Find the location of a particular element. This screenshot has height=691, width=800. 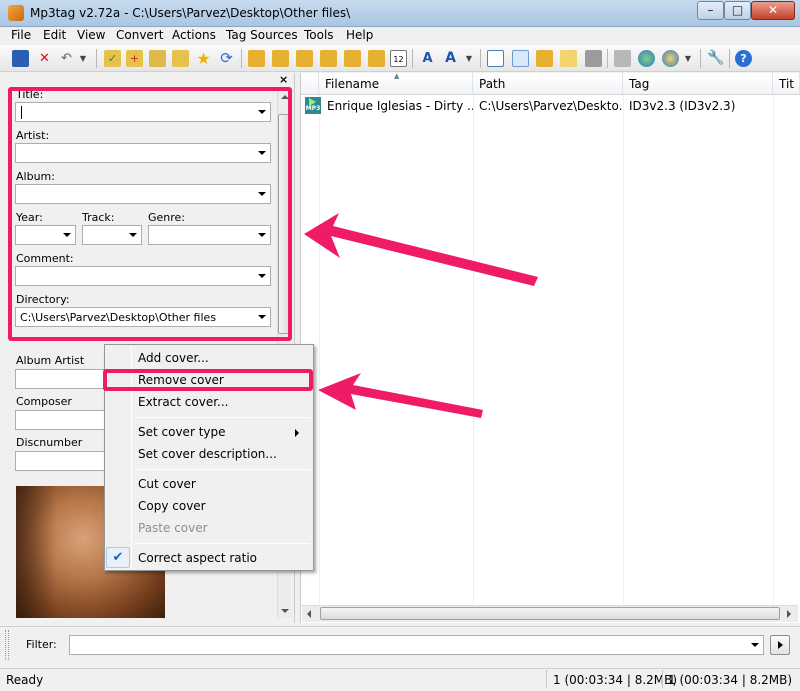

status-selected: 1 (00:03:34 | 8.2MB) is located at coordinates (615, 680).